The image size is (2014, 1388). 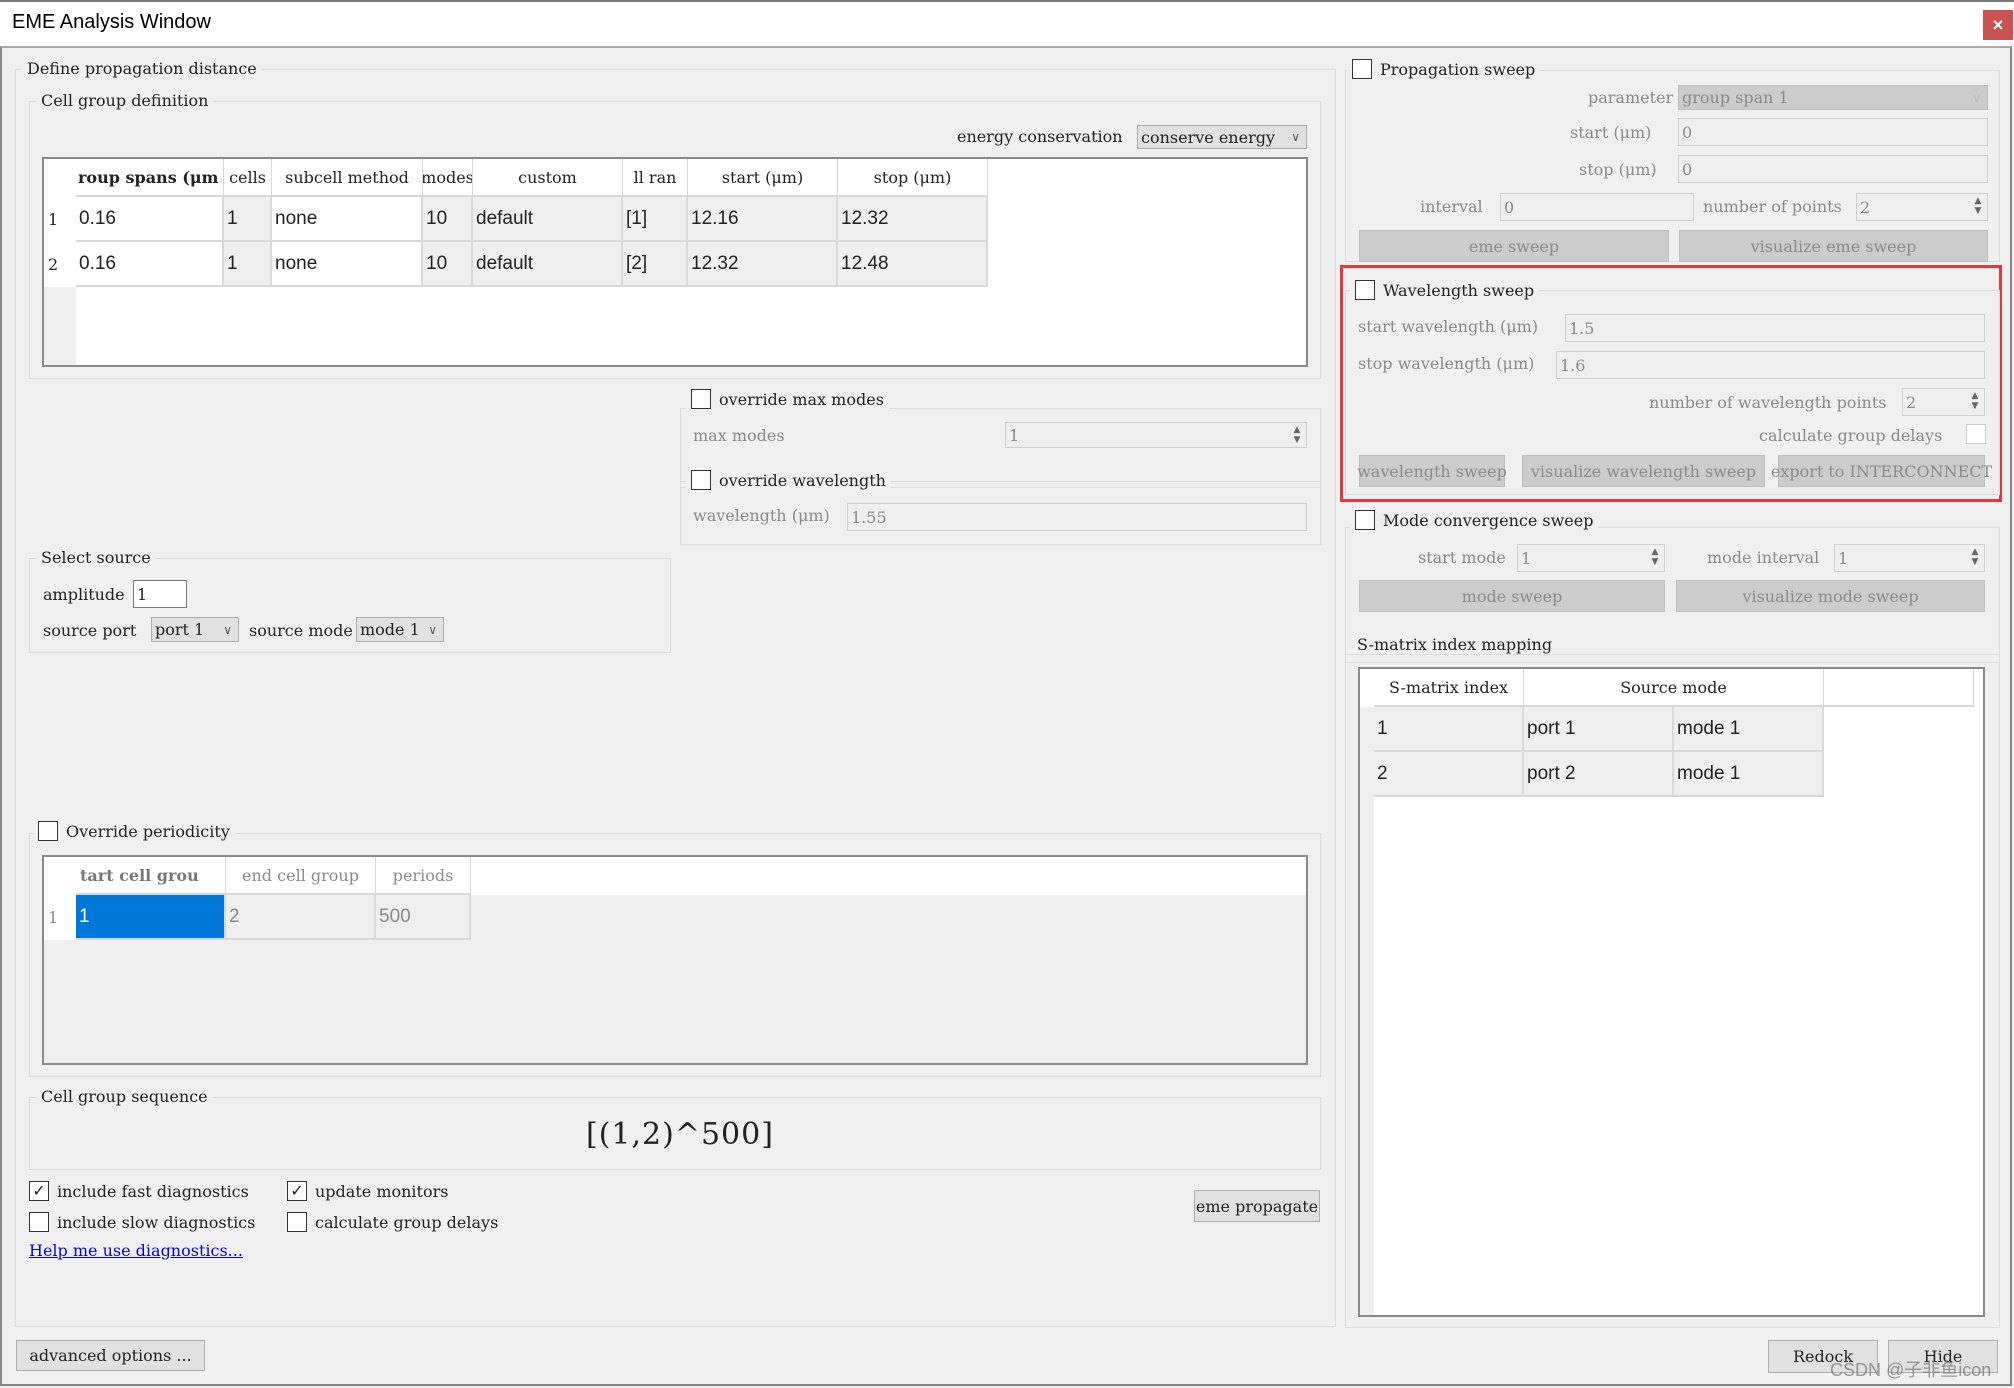 What do you see at coordinates (297, 1222) in the screenshot?
I see `calculate-group-delays-checkbox` at bounding box center [297, 1222].